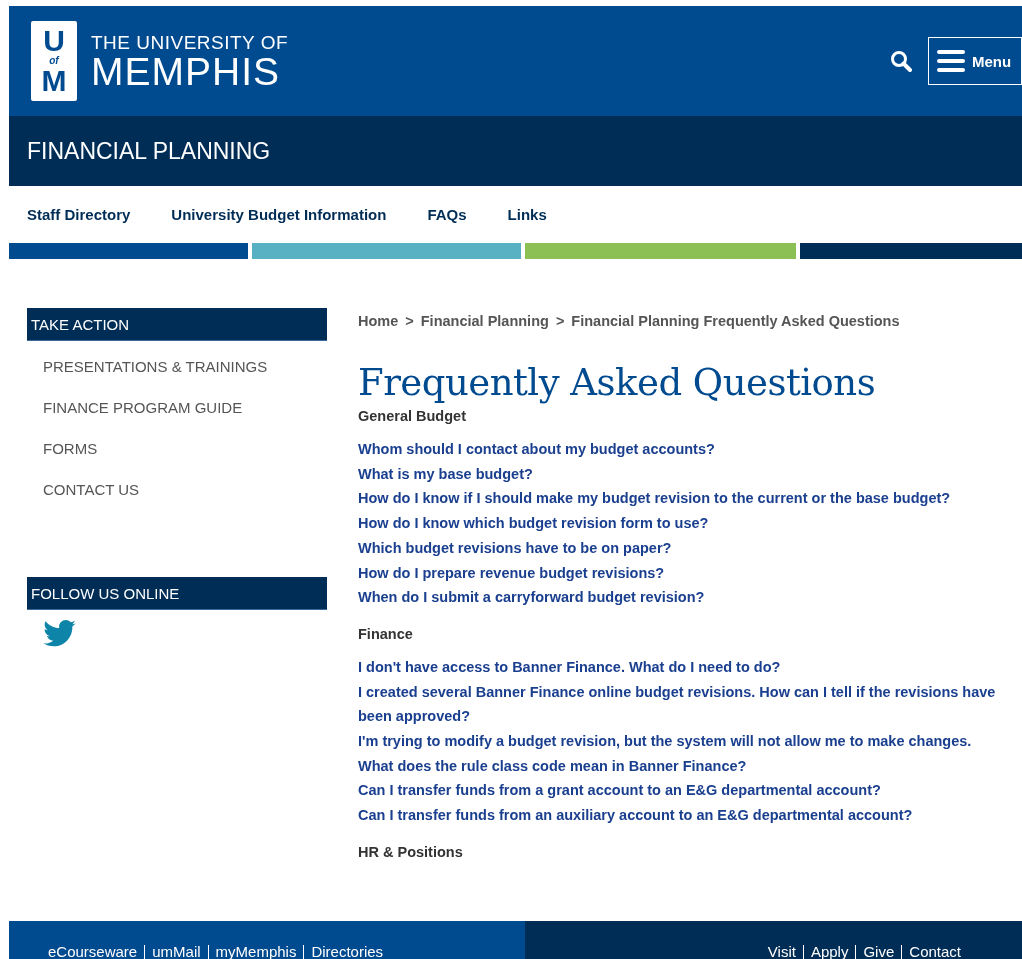  I want to click on university-name: MEMPHIS, so click(186, 72).